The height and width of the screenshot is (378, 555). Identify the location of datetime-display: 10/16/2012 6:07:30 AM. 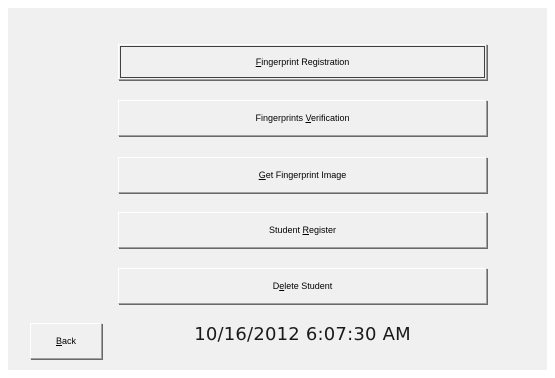
(302, 334).